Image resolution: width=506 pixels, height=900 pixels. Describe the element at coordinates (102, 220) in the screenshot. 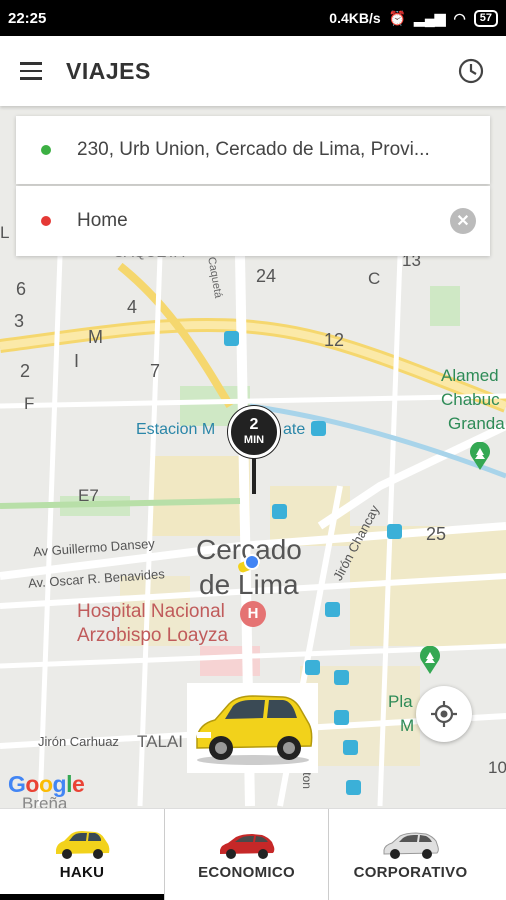

I see `destination-address: Home` at that location.